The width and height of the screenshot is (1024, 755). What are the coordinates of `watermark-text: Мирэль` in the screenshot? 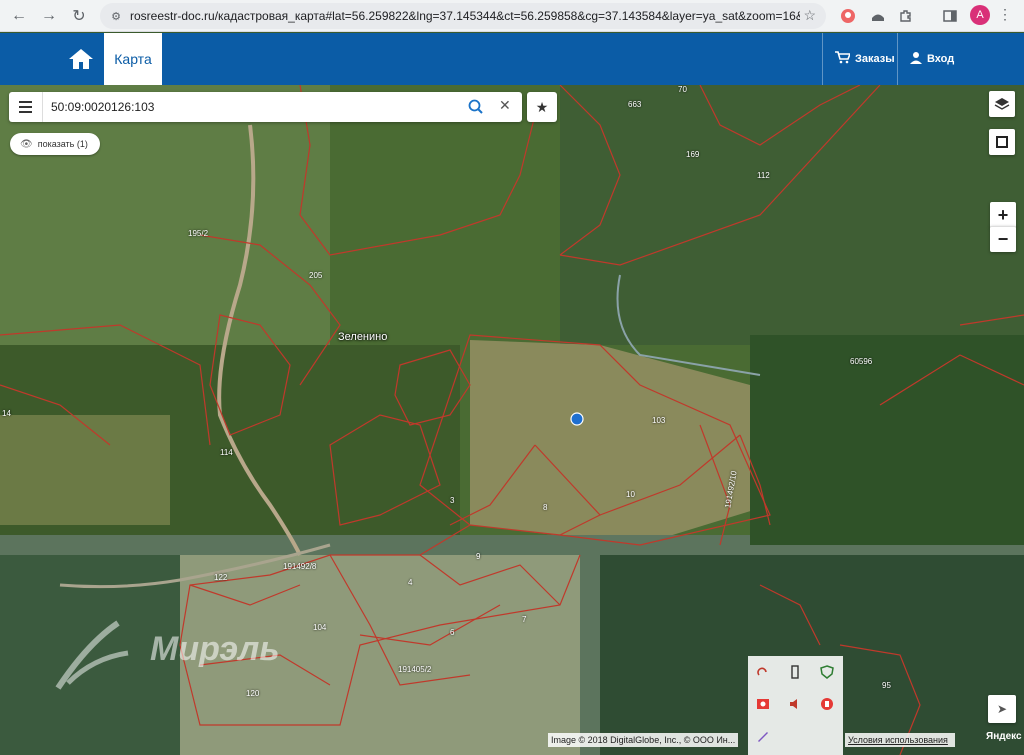 It's located at (215, 649).